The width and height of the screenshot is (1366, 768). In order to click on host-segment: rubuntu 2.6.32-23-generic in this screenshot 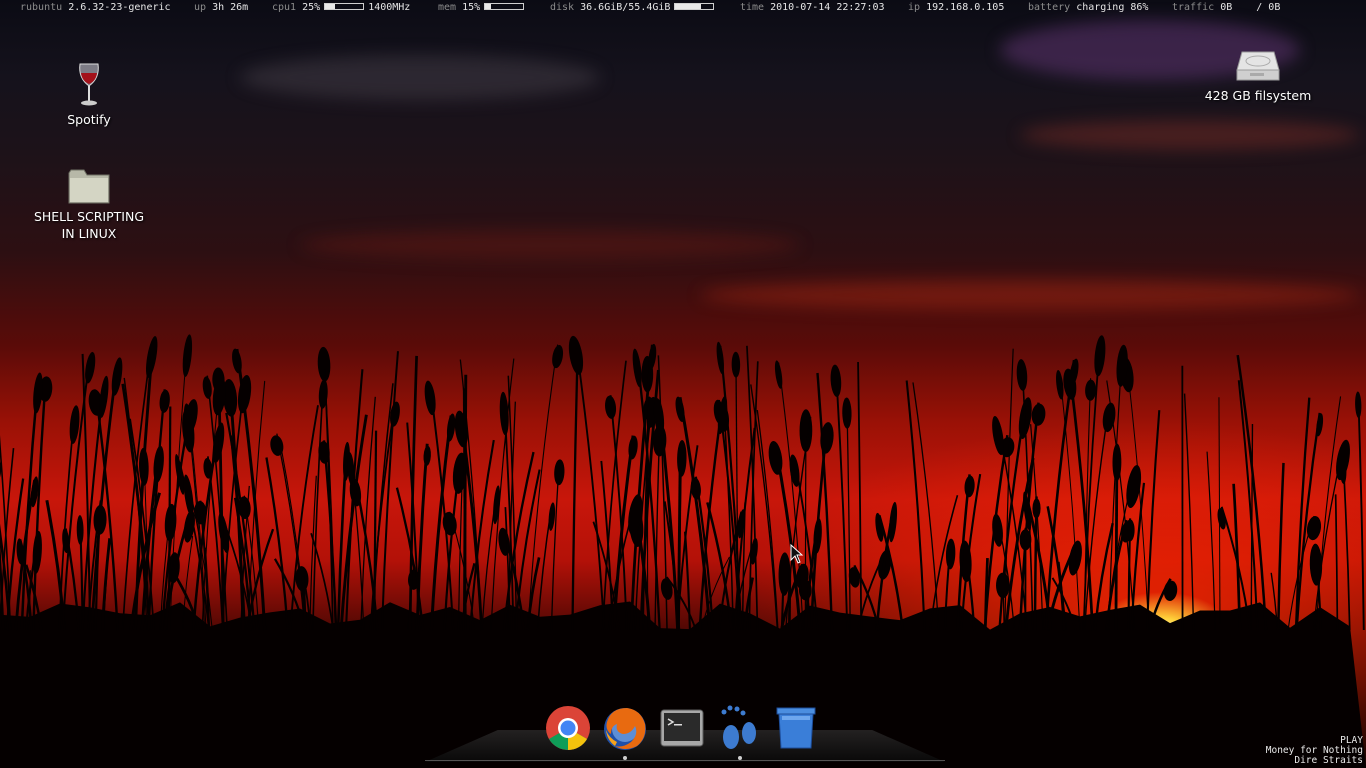, I will do `click(95, 7)`.